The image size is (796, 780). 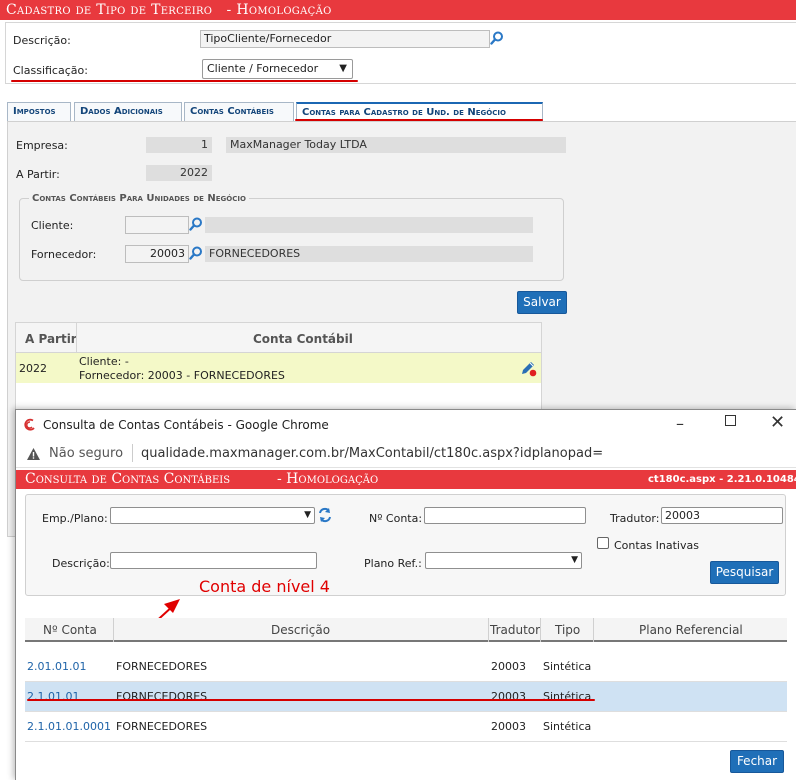 What do you see at coordinates (263, 68) in the screenshot?
I see `classificacao-value: Cliente / Fornecedor` at bounding box center [263, 68].